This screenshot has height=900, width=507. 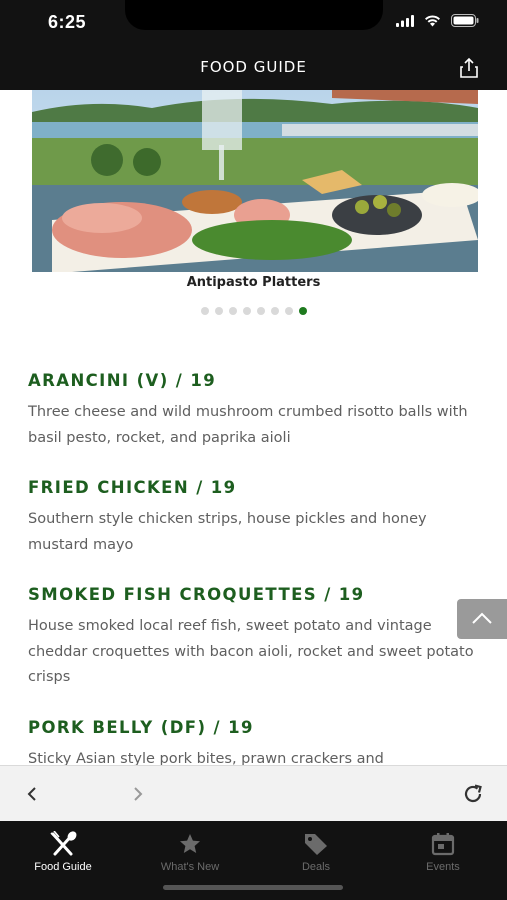 What do you see at coordinates (67, 22) in the screenshot?
I see `status-time: 6:25` at bounding box center [67, 22].